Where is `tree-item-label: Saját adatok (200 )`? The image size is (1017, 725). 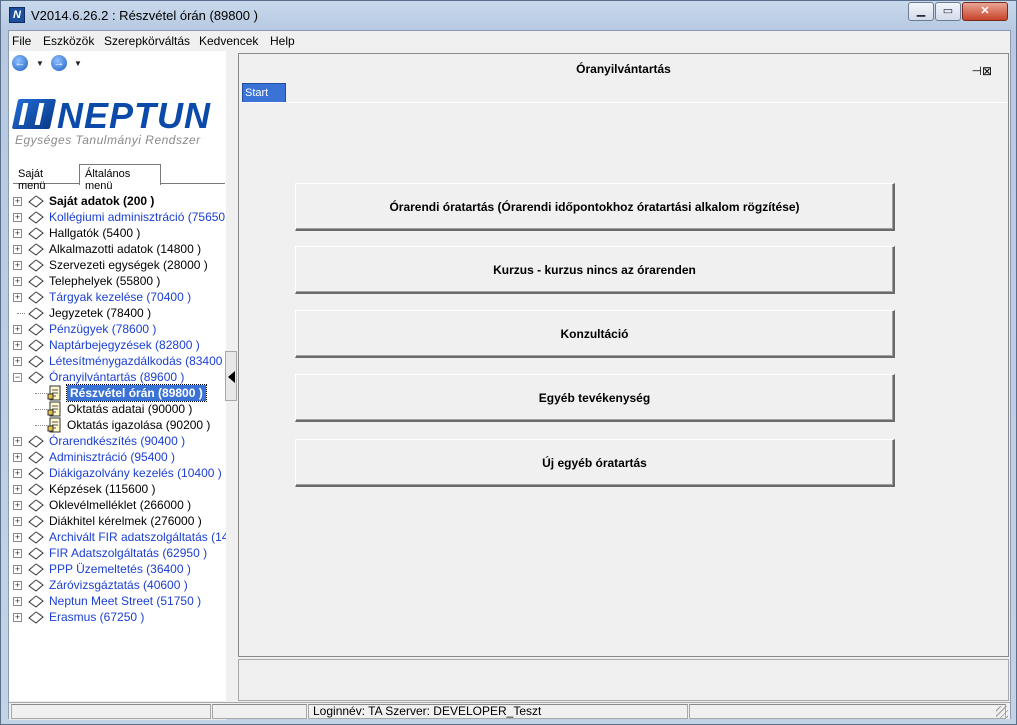 tree-item-label: Saját adatok (200 ) is located at coordinates (102, 201).